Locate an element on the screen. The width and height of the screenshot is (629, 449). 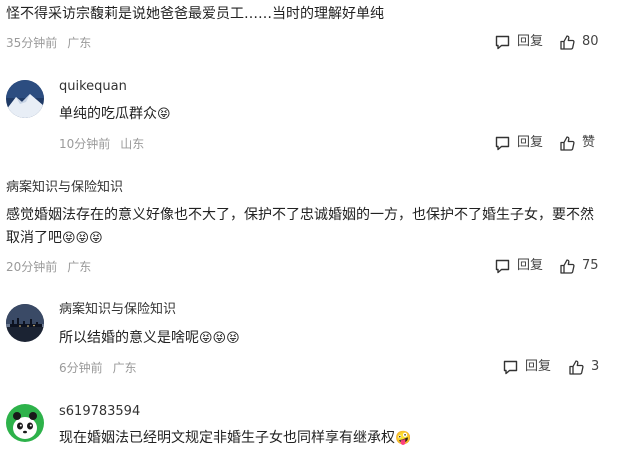
comment-location: 山东 is located at coordinates (132, 144).